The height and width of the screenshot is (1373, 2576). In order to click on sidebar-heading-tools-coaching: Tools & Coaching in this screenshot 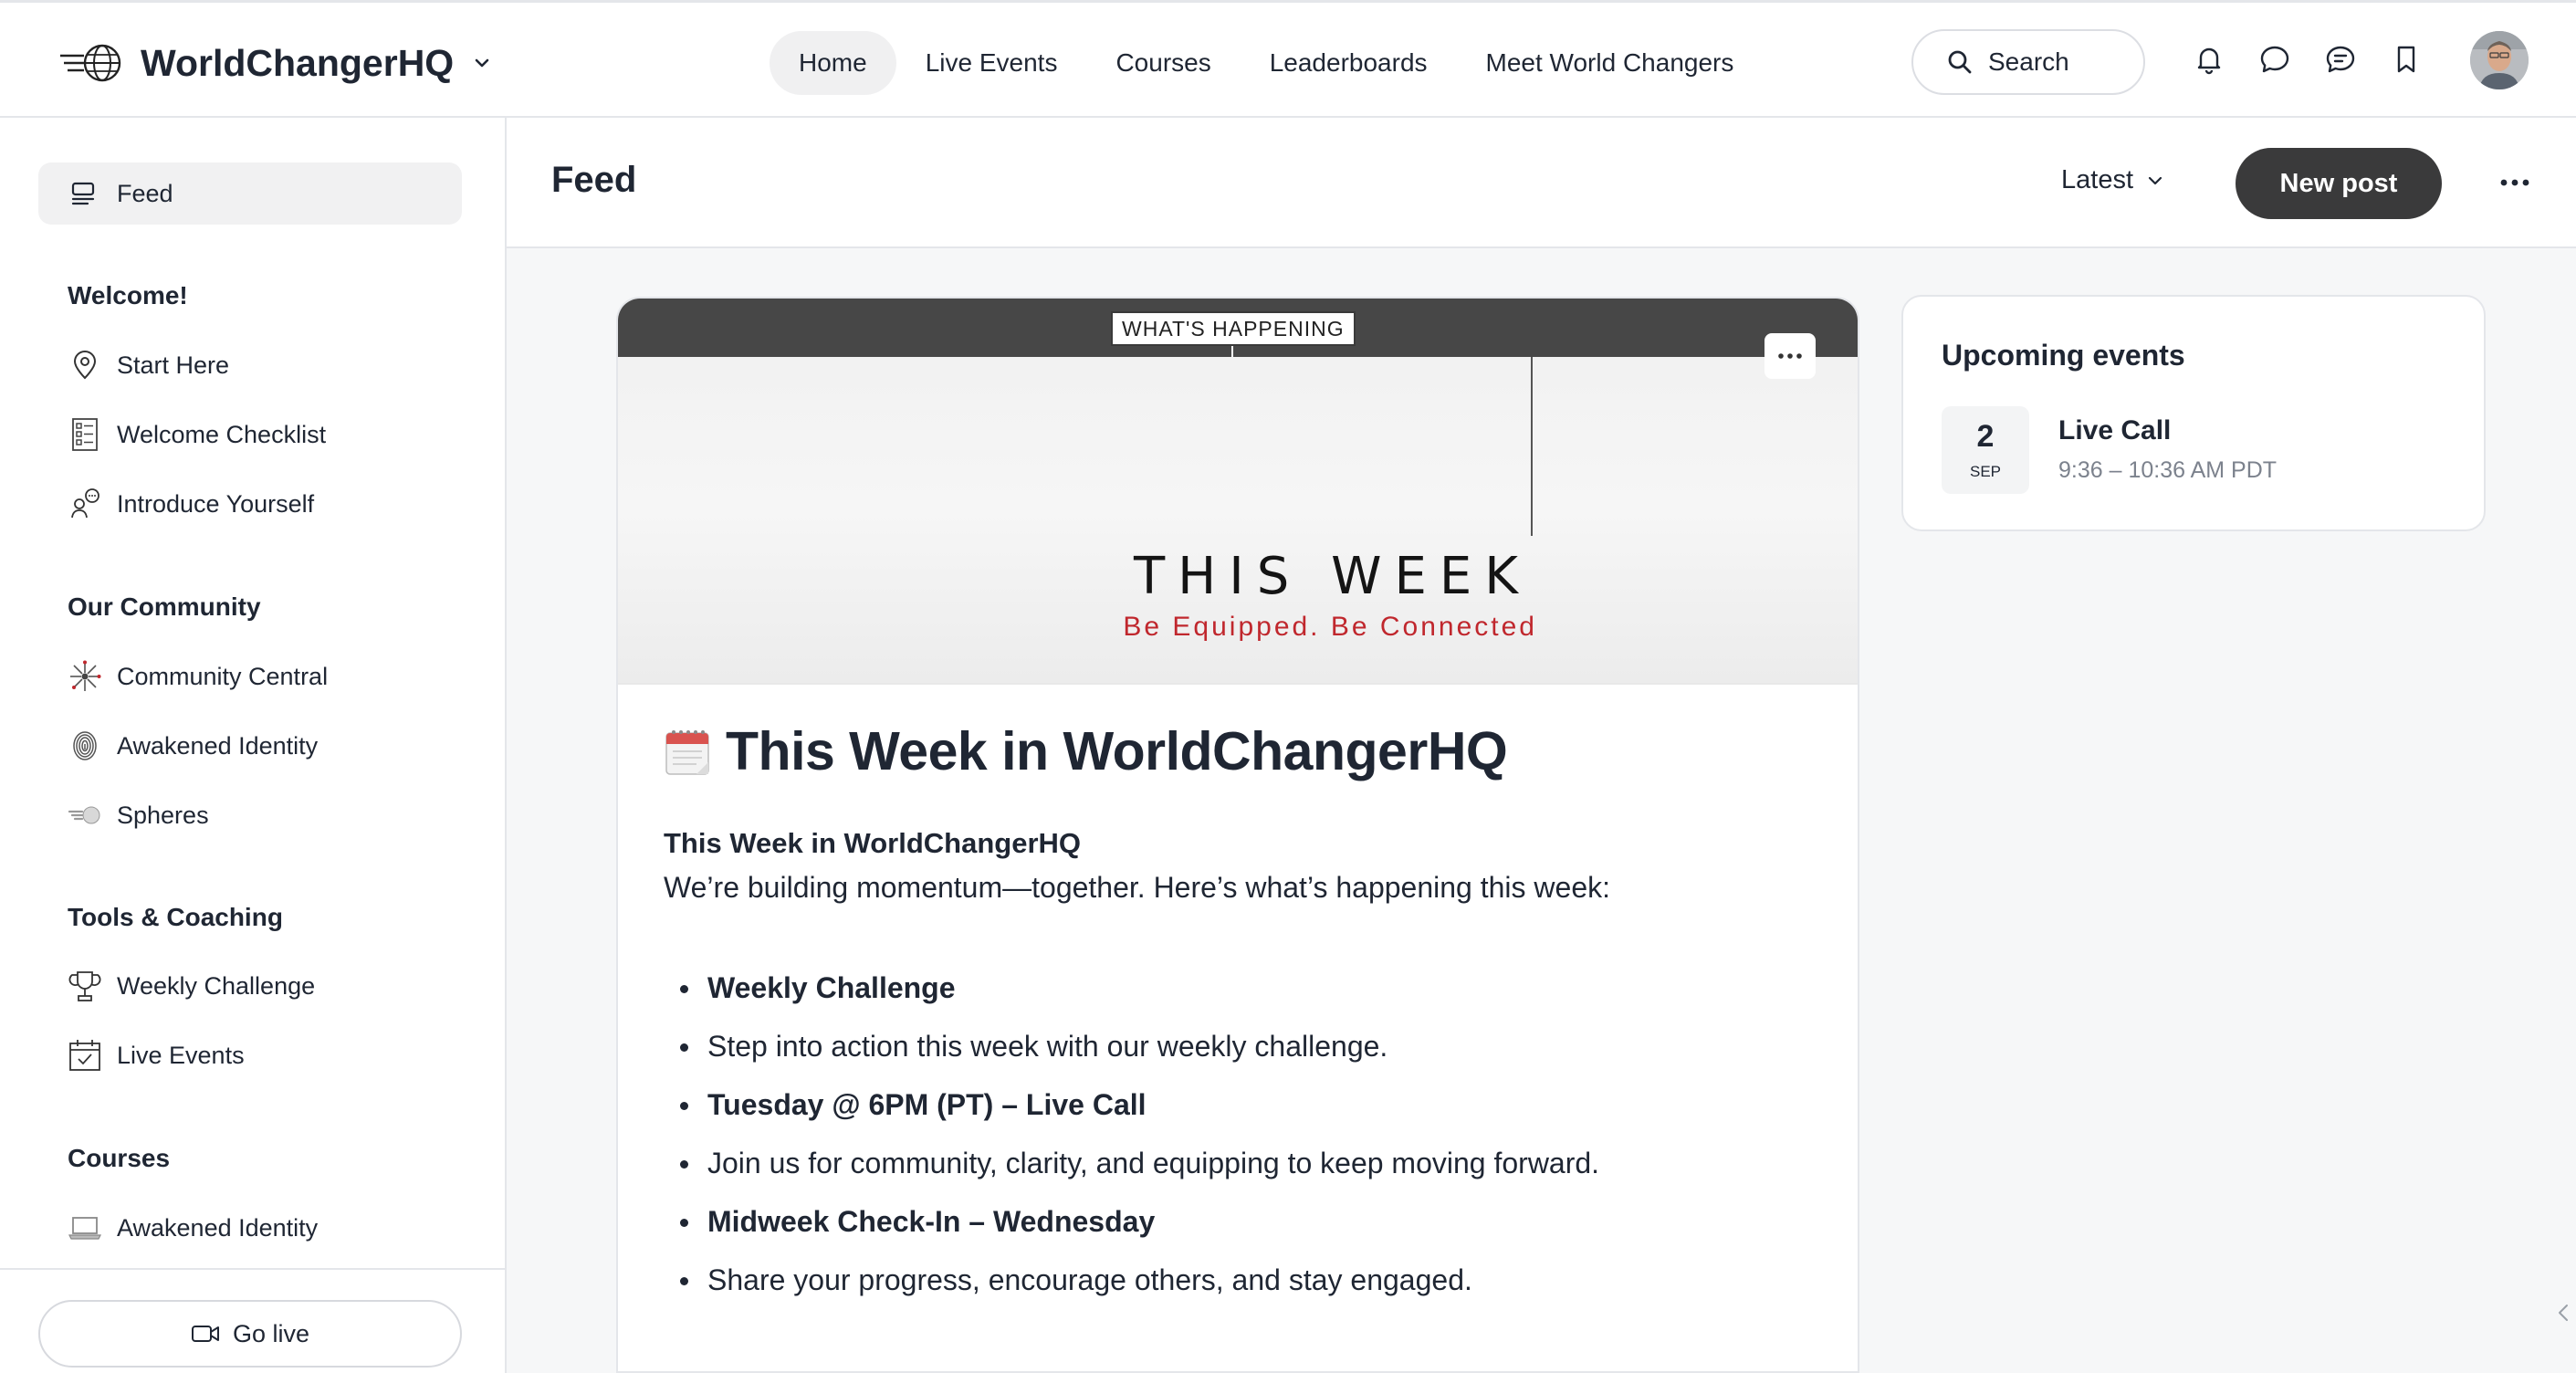, I will do `click(175, 917)`.